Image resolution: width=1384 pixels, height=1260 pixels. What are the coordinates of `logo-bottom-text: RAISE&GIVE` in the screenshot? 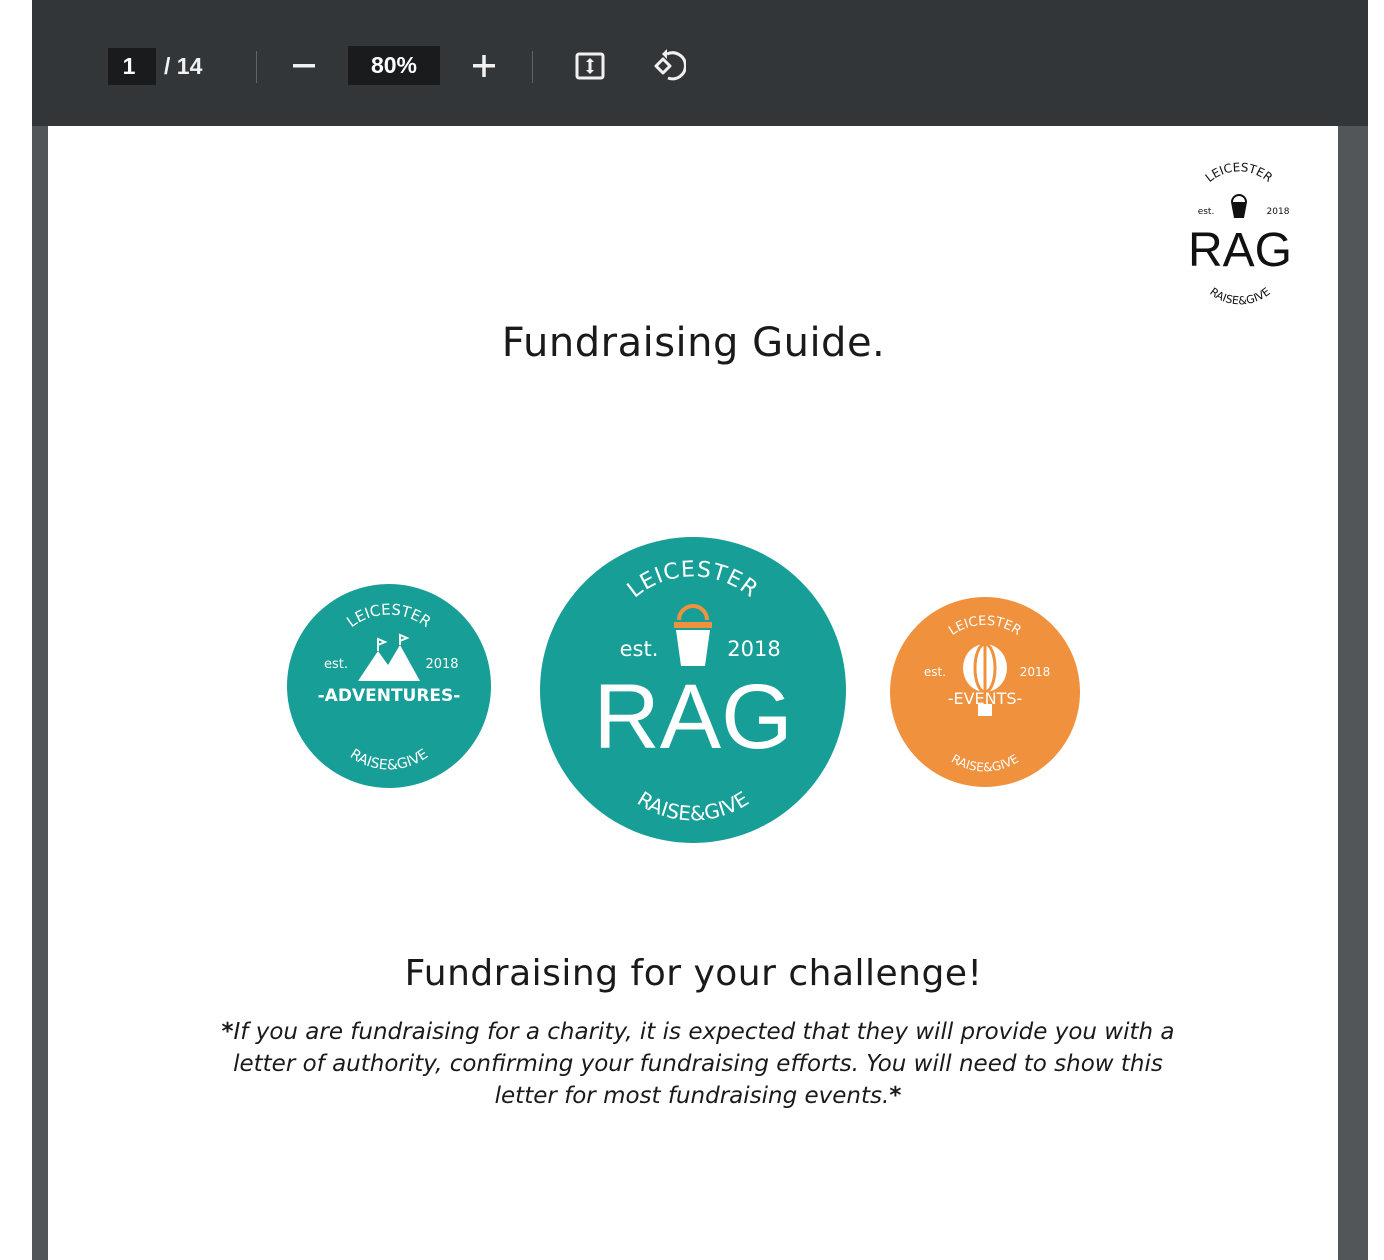 It's located at (1239, 296).